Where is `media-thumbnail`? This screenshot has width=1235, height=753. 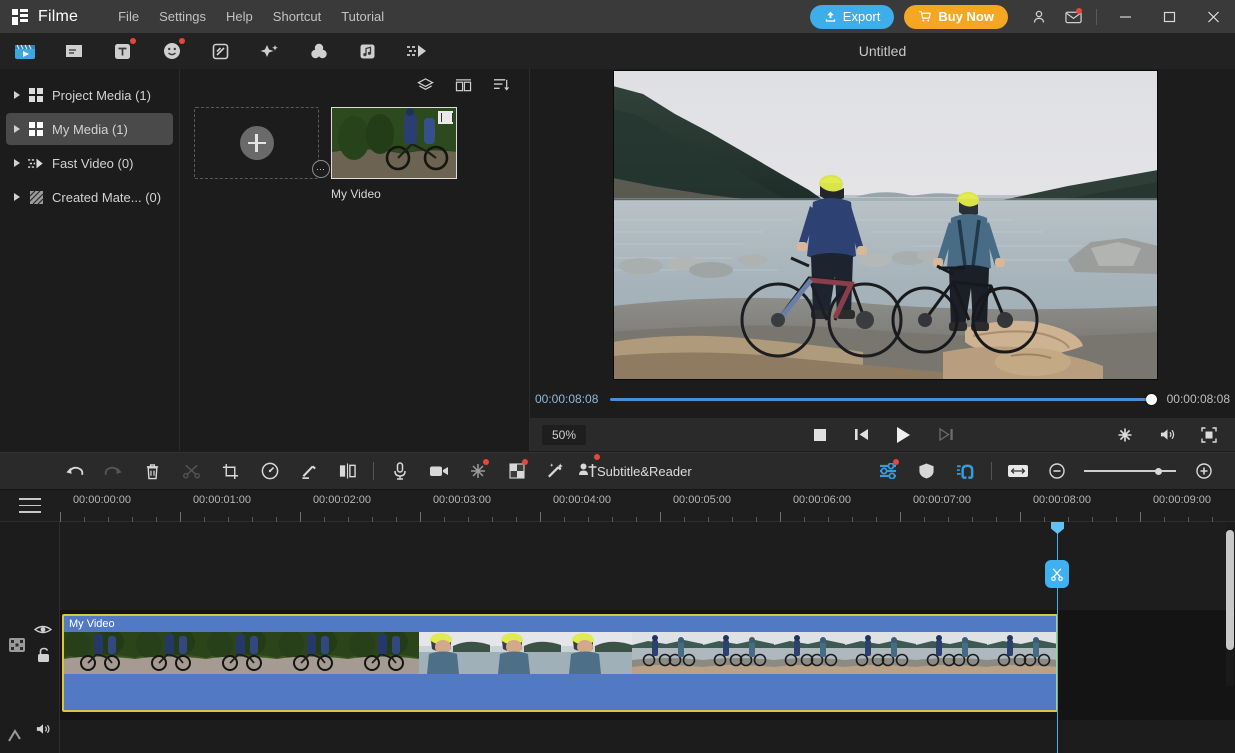 media-thumbnail is located at coordinates (394, 143).